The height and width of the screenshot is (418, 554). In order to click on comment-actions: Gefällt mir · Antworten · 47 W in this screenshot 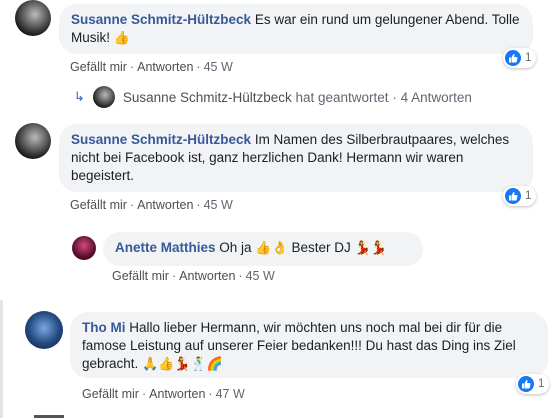, I will do `click(163, 394)`.